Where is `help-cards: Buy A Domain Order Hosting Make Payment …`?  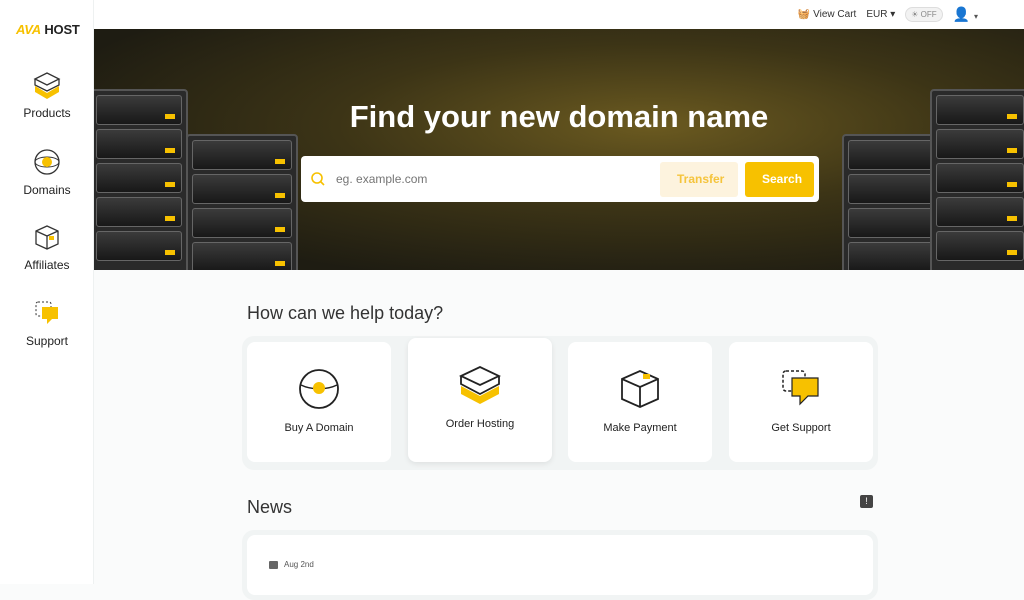
help-cards: Buy A Domain Order Hosting Make Payment … is located at coordinates (560, 403).